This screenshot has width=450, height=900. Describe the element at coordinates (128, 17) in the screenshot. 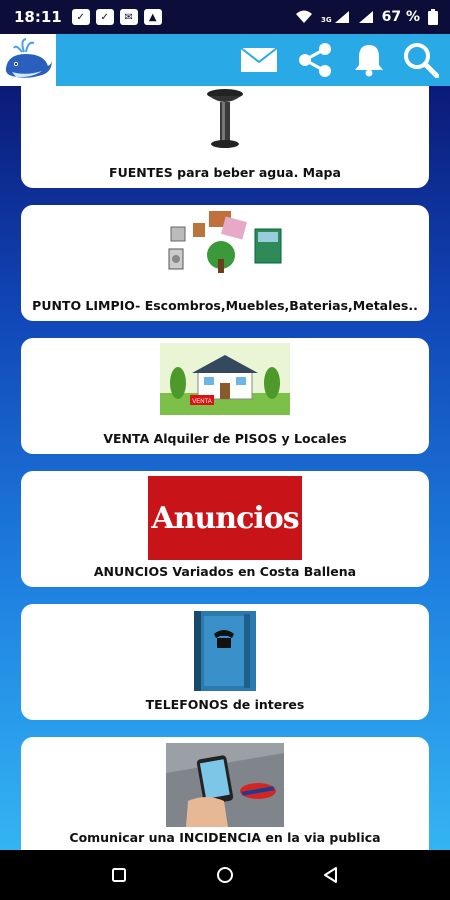

I see `email-notification-icon: ✉` at that location.